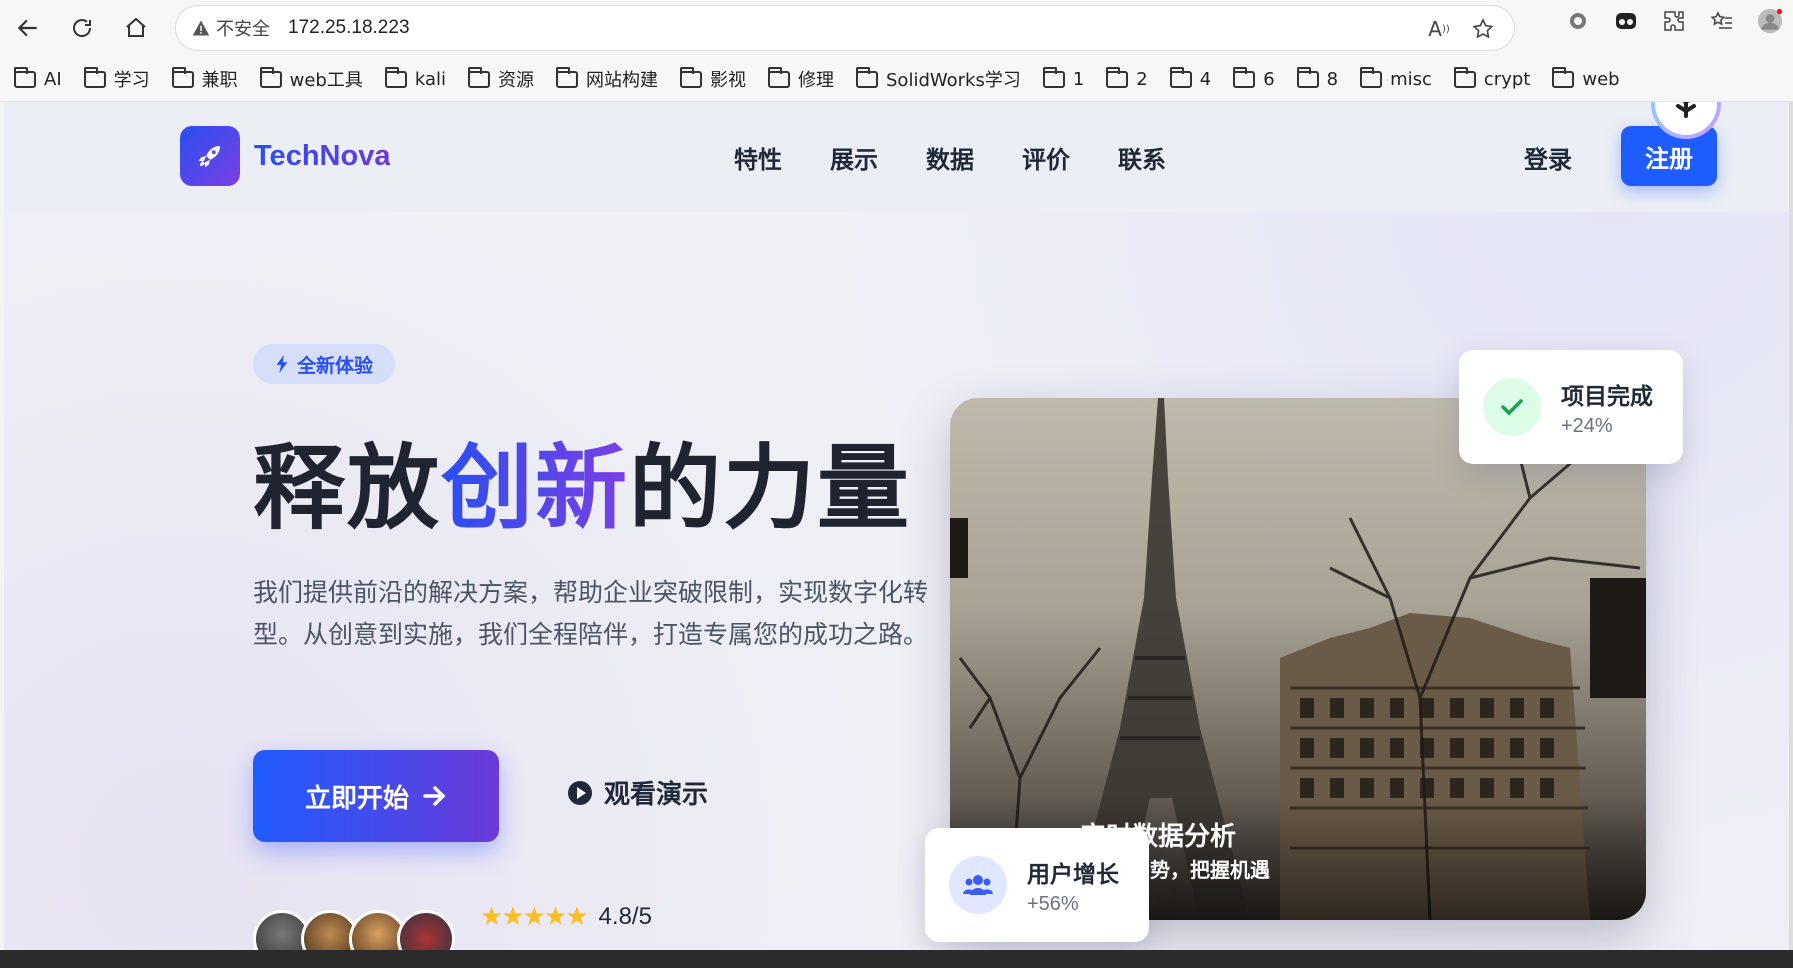  I want to click on bookmark-folder: web工具, so click(311, 79).